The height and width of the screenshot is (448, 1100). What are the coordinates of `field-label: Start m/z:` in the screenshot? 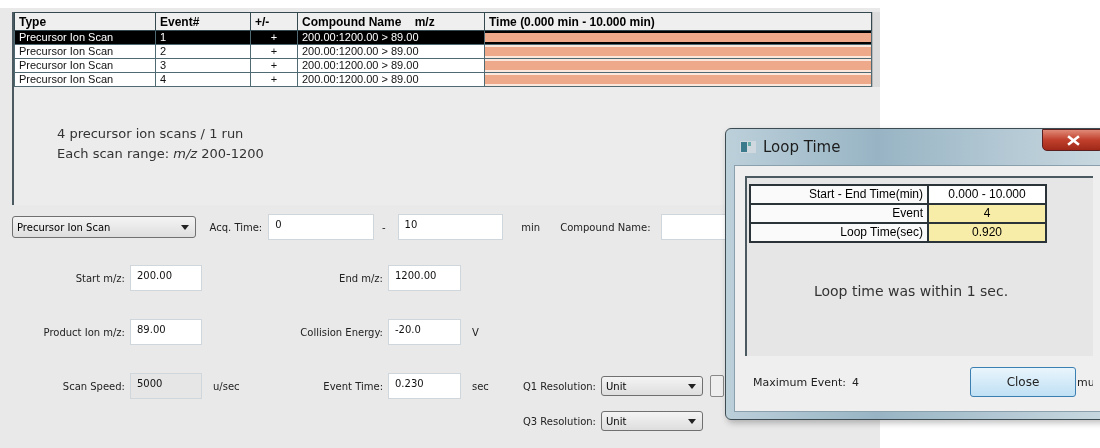 It's located at (99, 278).